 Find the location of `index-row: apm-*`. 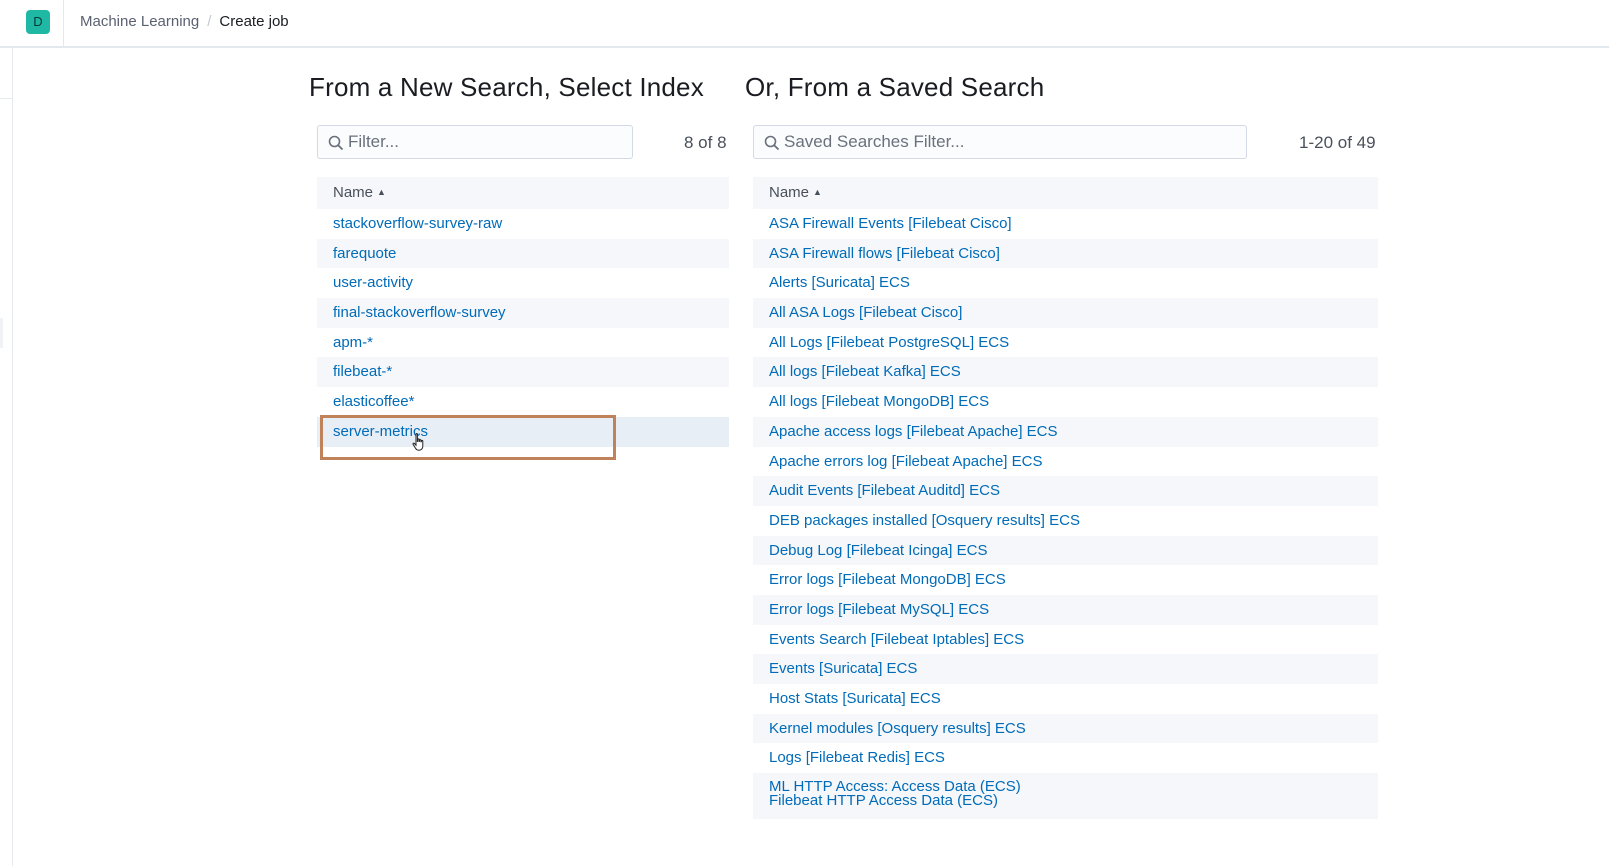

index-row: apm-* is located at coordinates (523, 343).